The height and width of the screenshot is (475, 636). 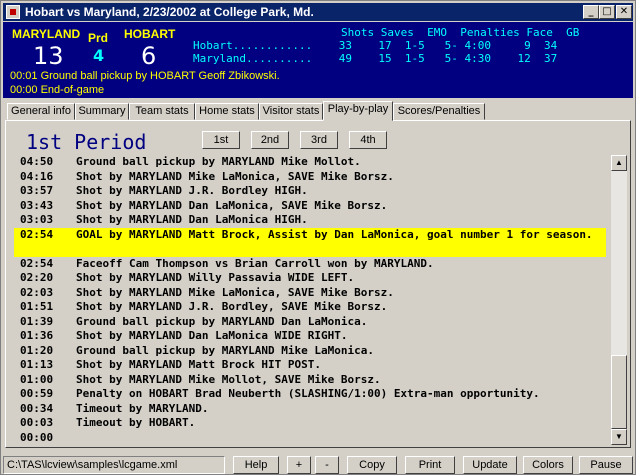 I want to click on game-status-line: 00:00 End-of-game, so click(x=57, y=90).